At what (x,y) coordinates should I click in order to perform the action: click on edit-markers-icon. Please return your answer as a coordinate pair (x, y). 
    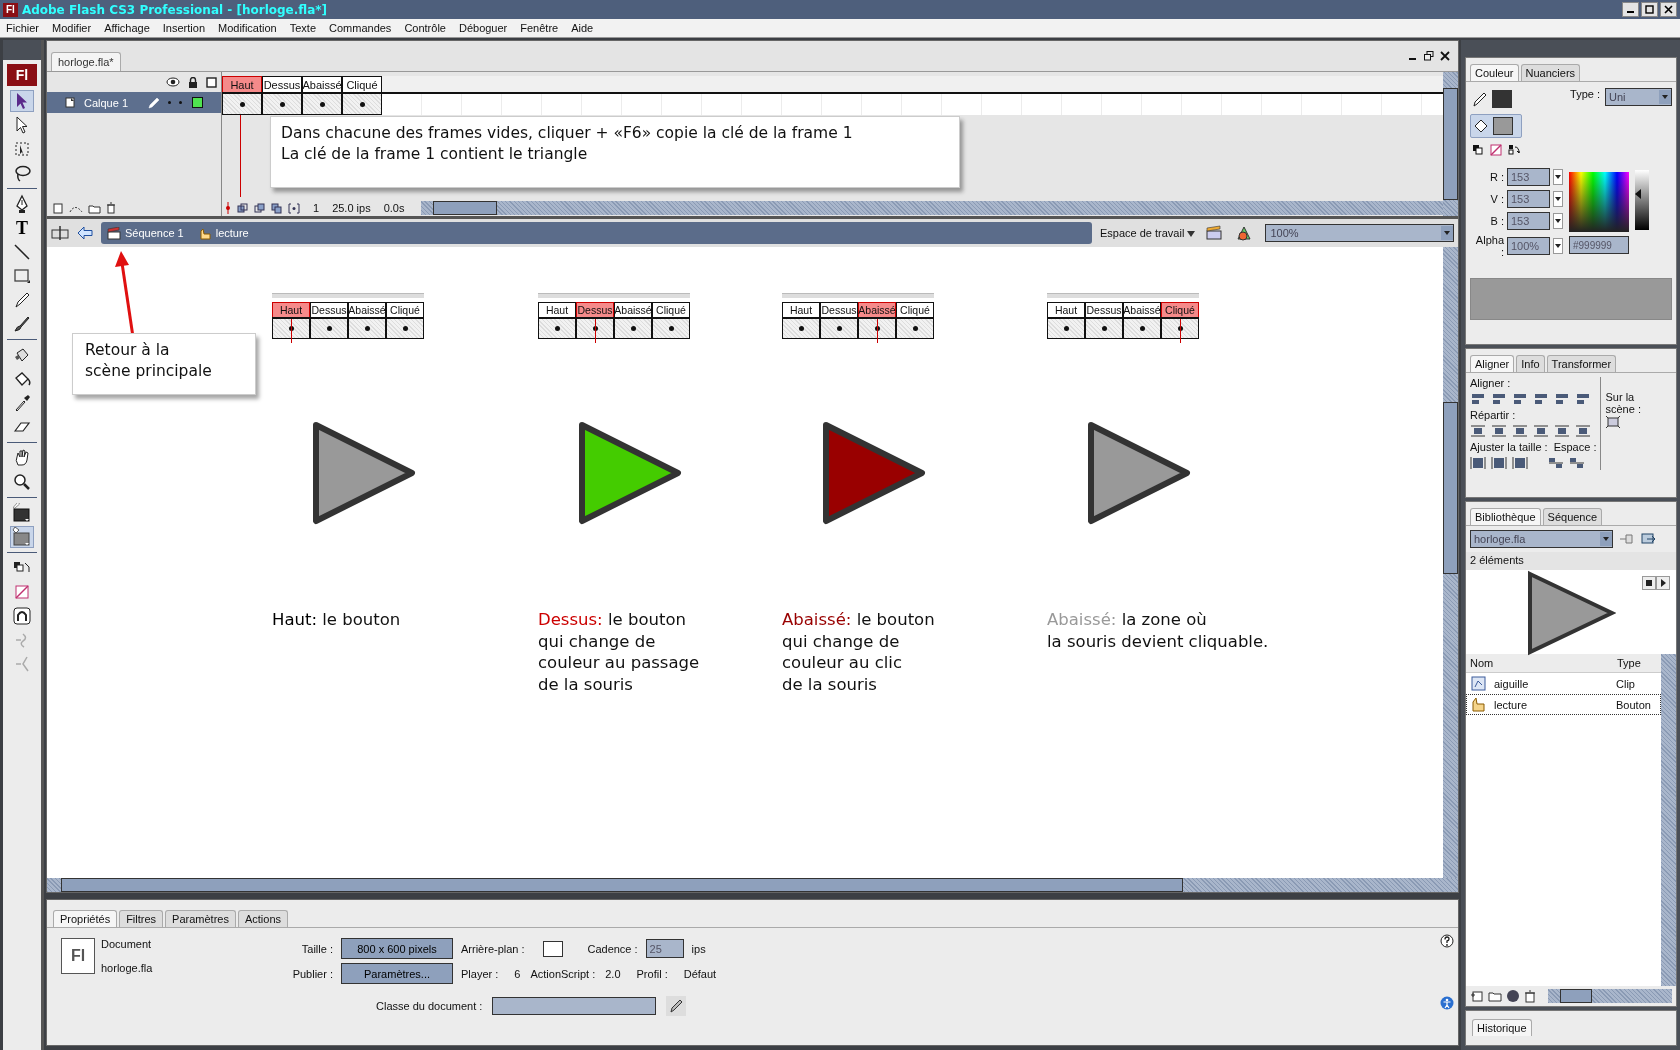
    Looking at the image, I should click on (294, 208).